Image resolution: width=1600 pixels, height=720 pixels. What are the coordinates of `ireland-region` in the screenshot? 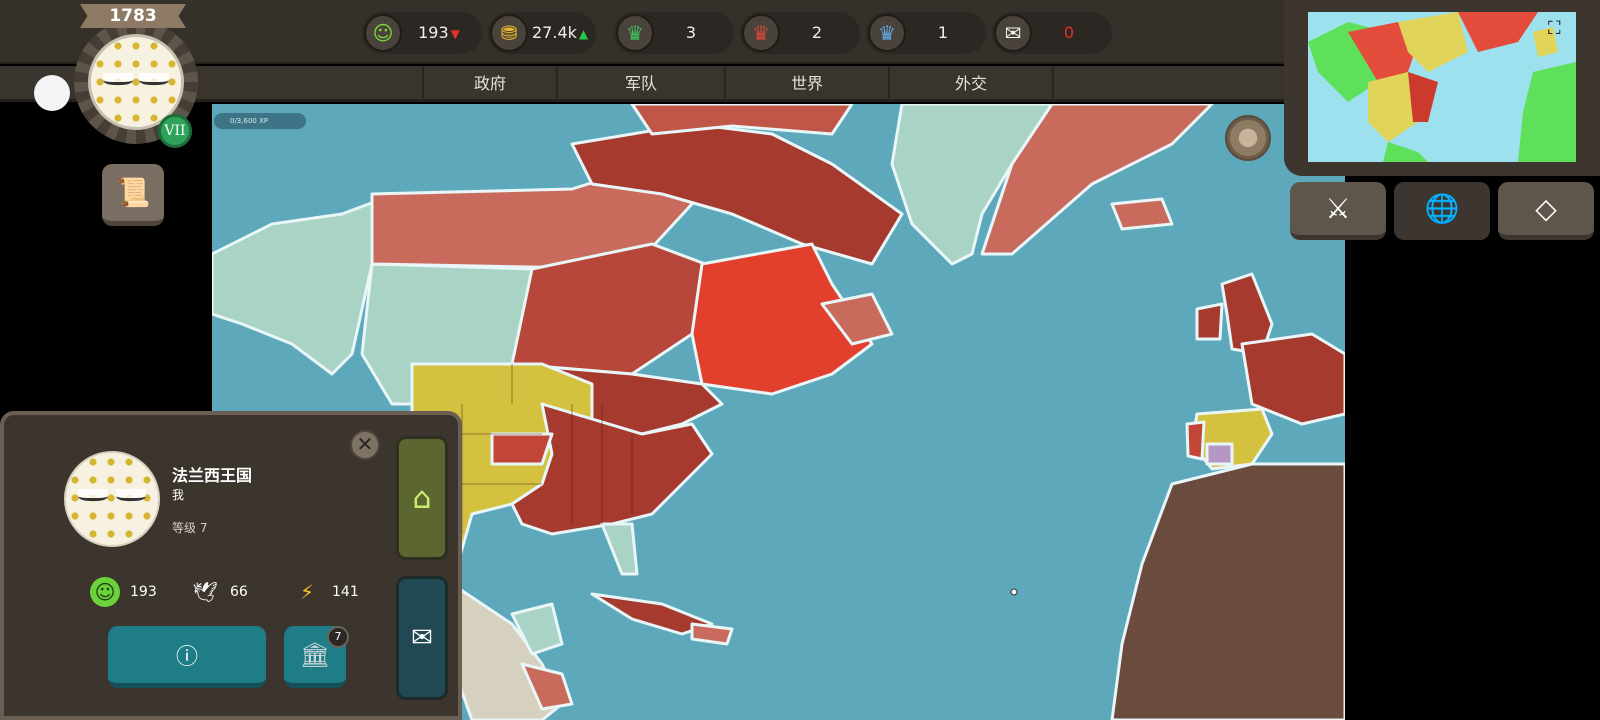 It's located at (1209, 321).